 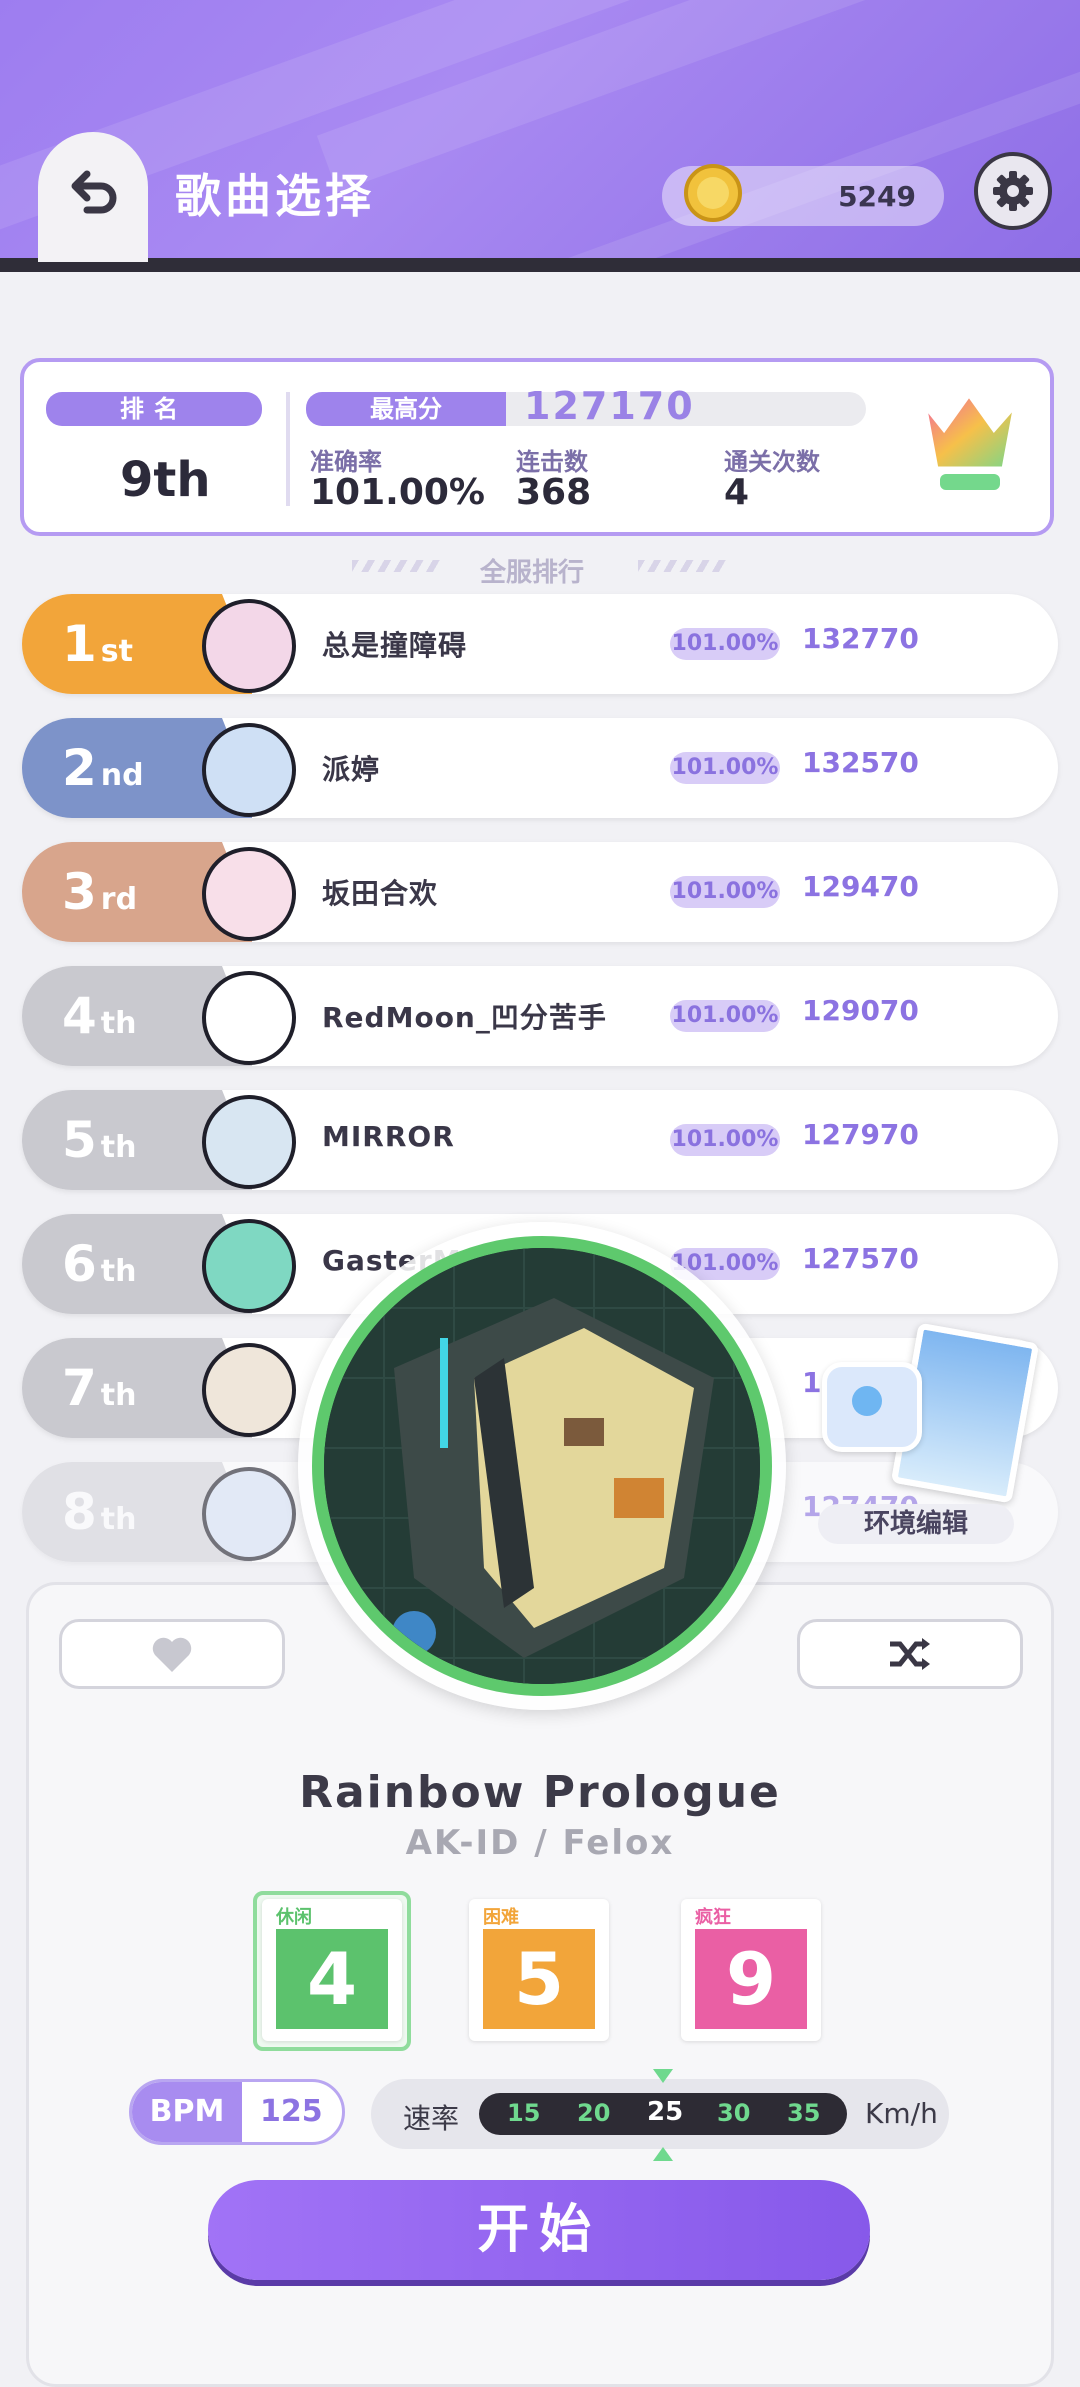 I want to click on best-score-value: 127170, so click(x=609, y=406).